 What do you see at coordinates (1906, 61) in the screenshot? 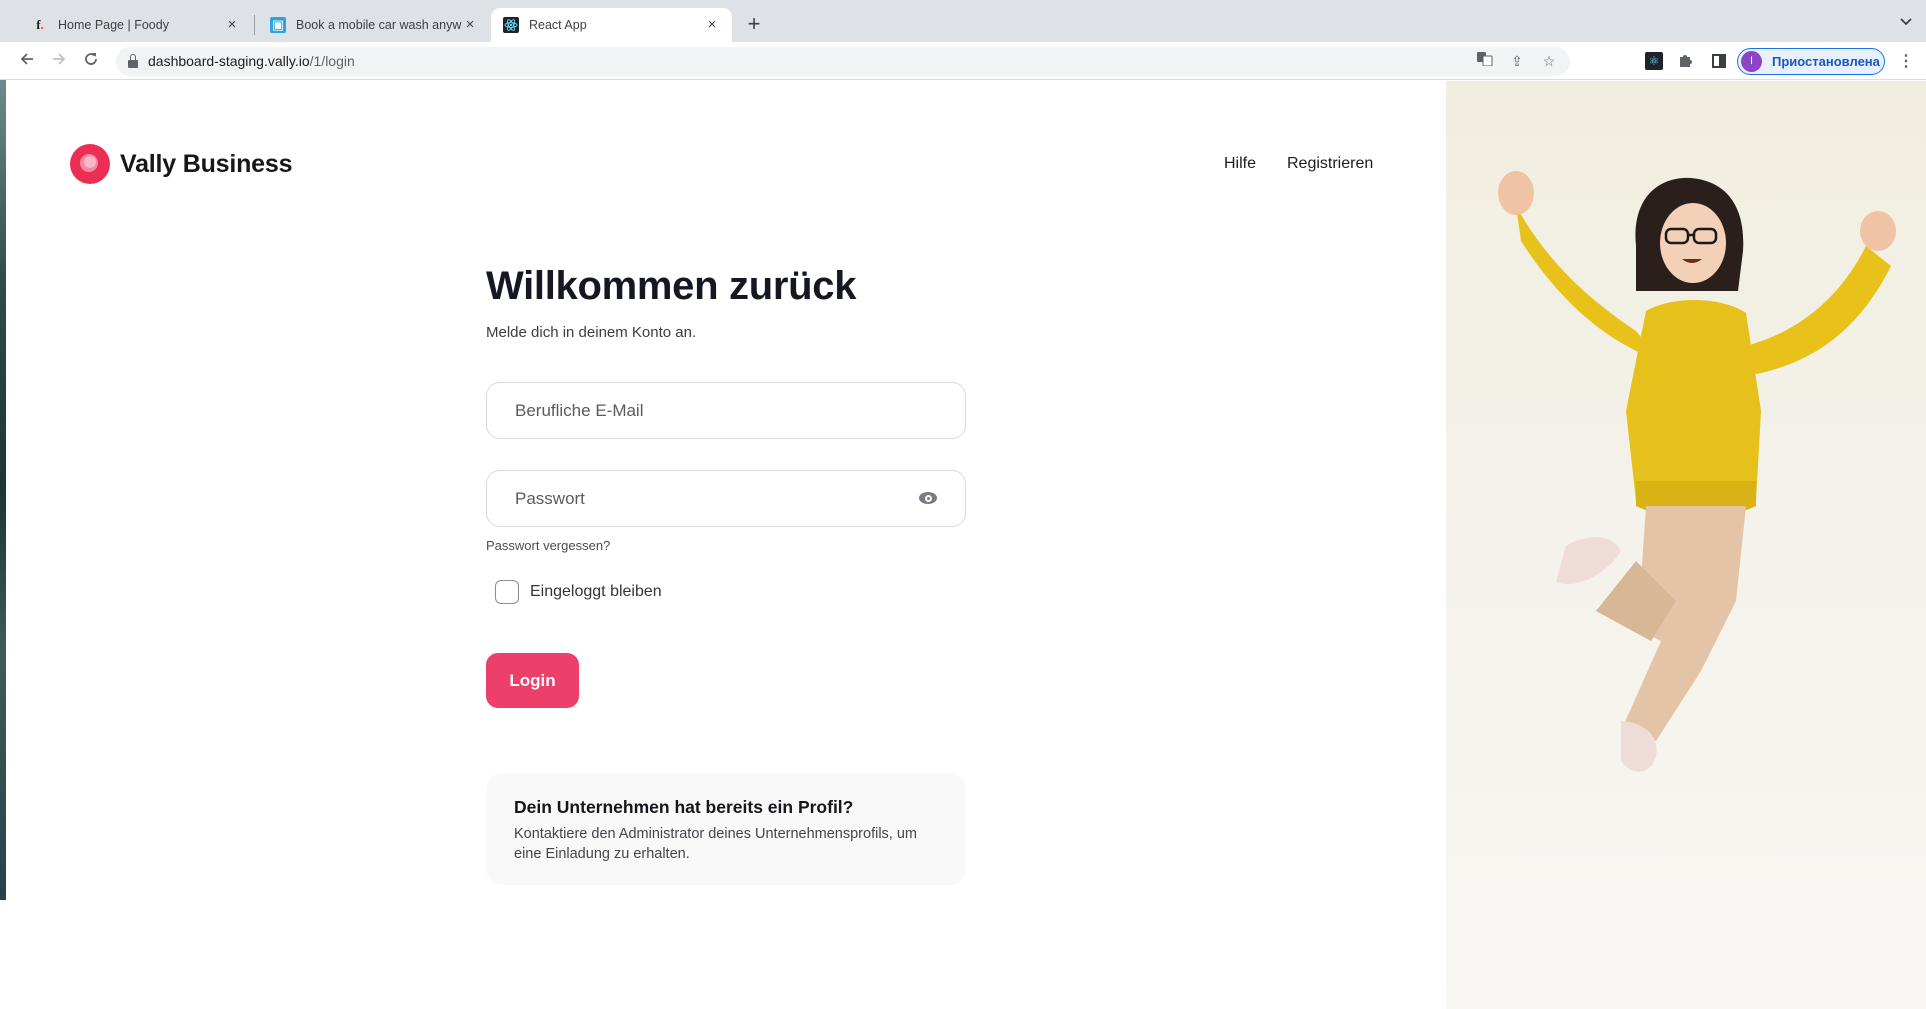
I see `browser-menu-icon: ⋮` at bounding box center [1906, 61].